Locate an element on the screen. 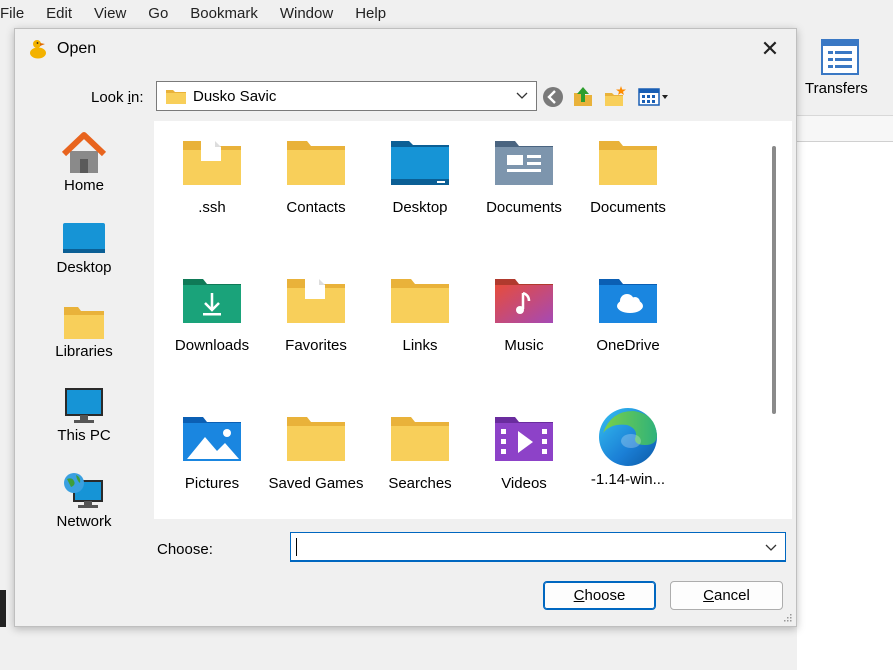 The width and height of the screenshot is (893, 670). place-desktop: Desktop is located at coordinates (84, 247).